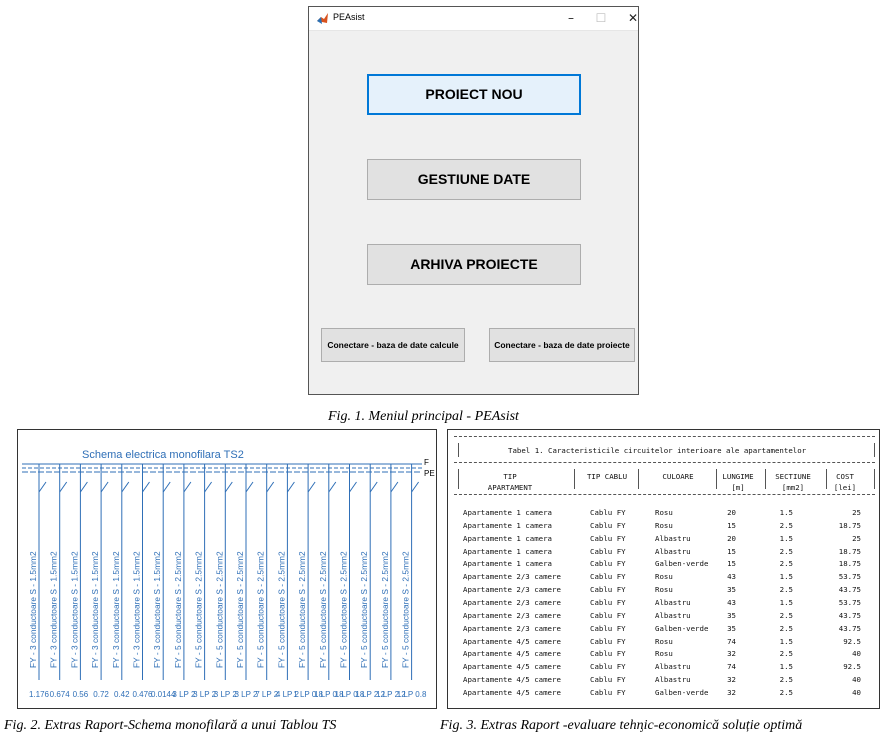 The width and height of the screenshot is (895, 743). Describe the element at coordinates (474, 264) in the screenshot. I see `project-archive-button: ARHIVA PROIECTE` at that location.